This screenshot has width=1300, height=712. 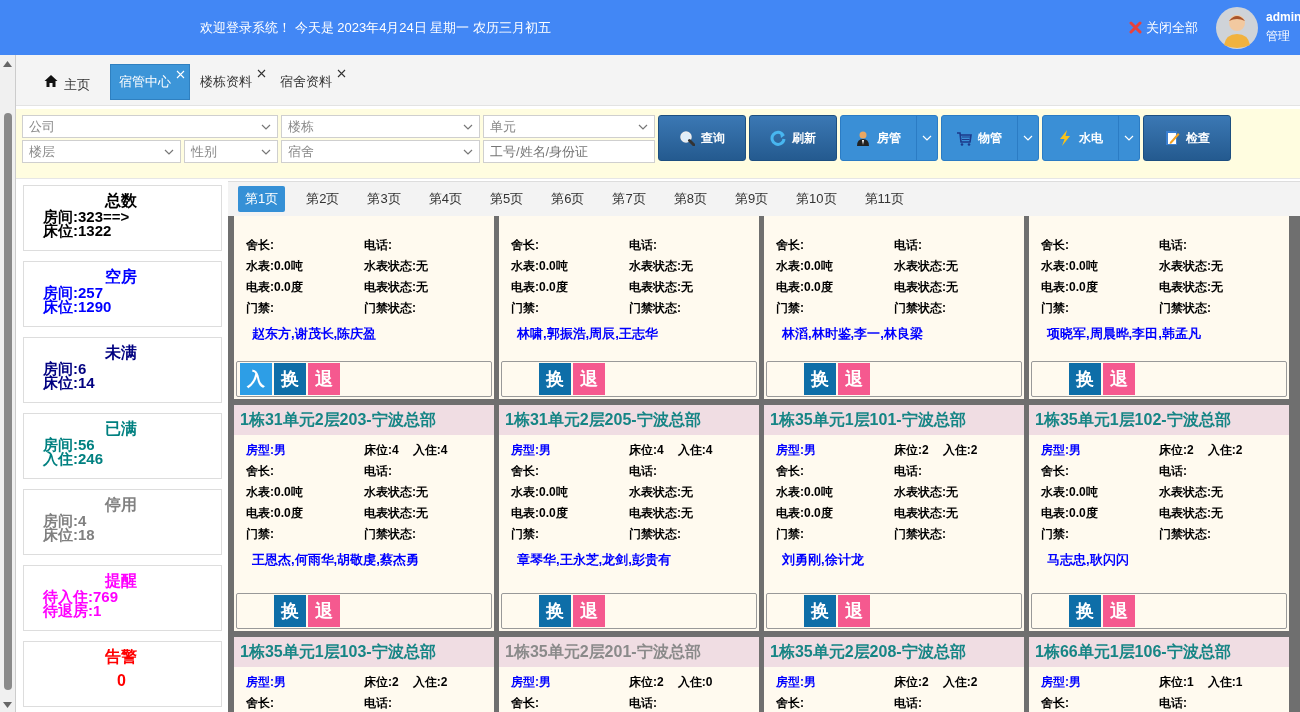 What do you see at coordinates (336, 560) in the screenshot?
I see `occupant-names: 王恩杰,何雨华,胡敬虔,蔡杰勇` at bounding box center [336, 560].